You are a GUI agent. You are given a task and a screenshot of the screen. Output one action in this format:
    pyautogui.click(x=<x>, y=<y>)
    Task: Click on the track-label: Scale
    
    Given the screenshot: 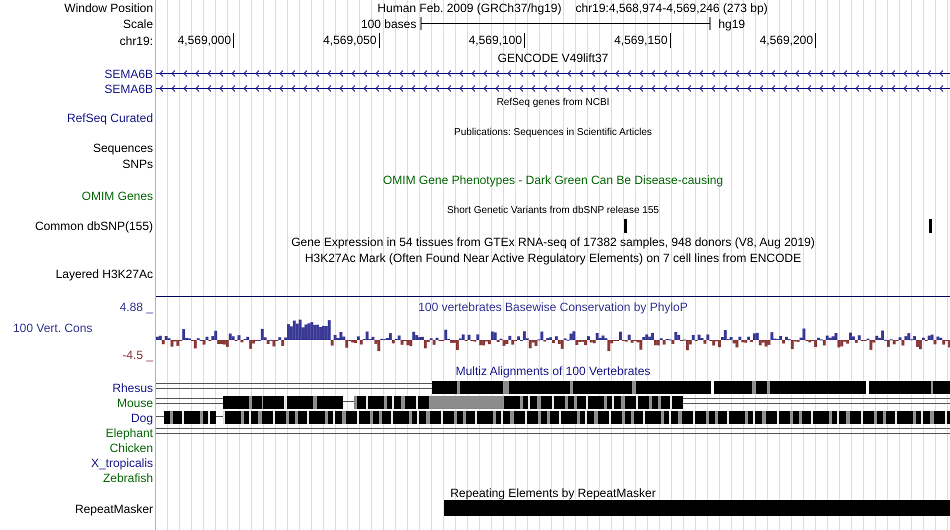 What is the action you would take?
    pyautogui.click(x=137, y=24)
    